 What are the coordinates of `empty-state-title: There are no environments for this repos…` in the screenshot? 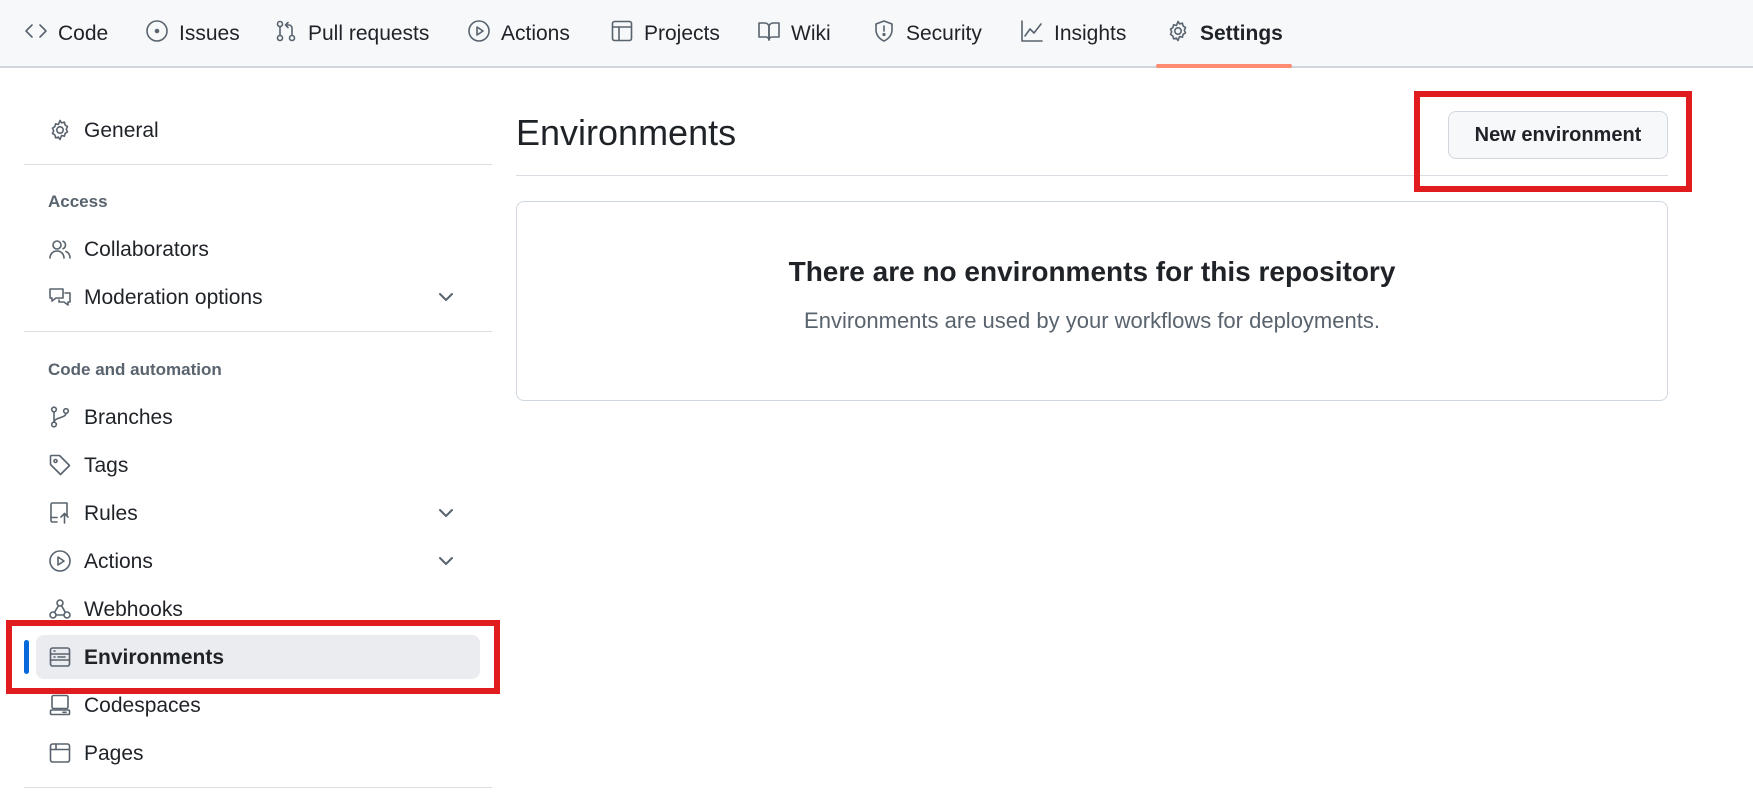 It's located at (1092, 271).